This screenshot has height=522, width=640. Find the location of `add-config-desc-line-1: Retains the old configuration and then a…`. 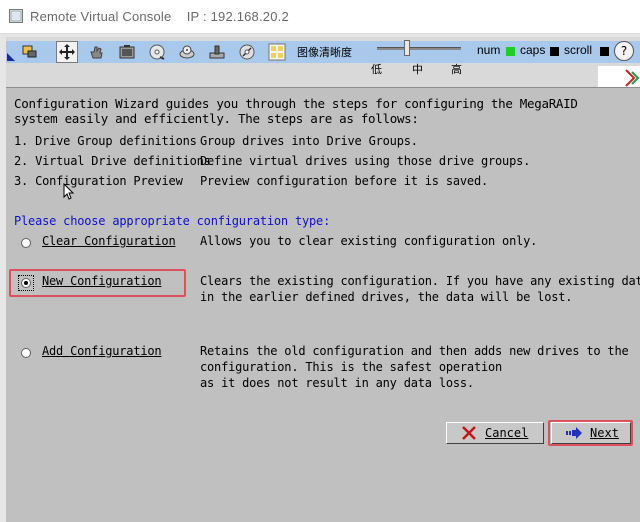

add-config-desc-line-1: Retains the old configuration and then a… is located at coordinates (414, 351).